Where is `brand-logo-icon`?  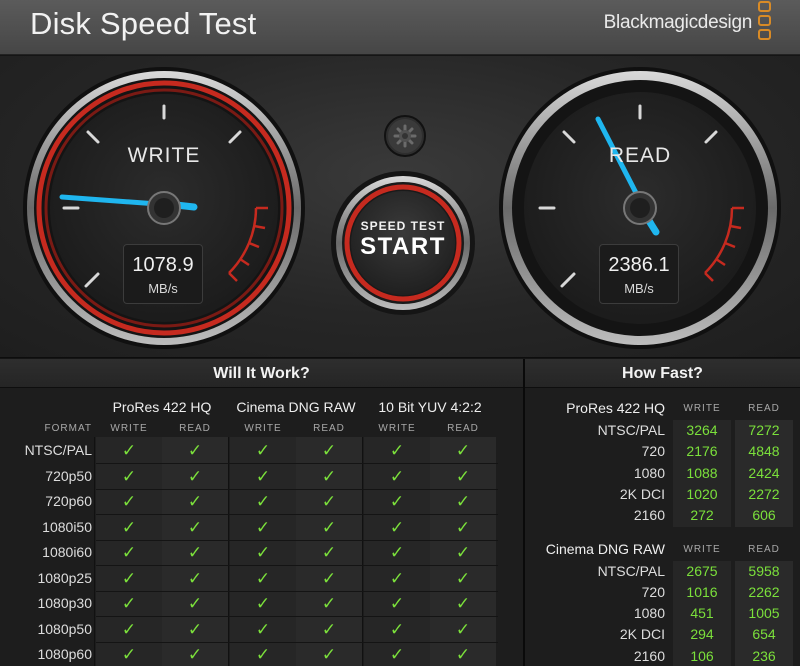
brand-logo-icon is located at coordinates (765, 21).